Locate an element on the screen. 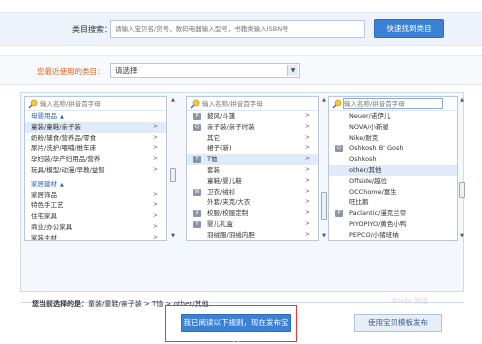 The height and width of the screenshot is (344, 482). category-item: 裙子(新) > is located at coordinates (252, 148).